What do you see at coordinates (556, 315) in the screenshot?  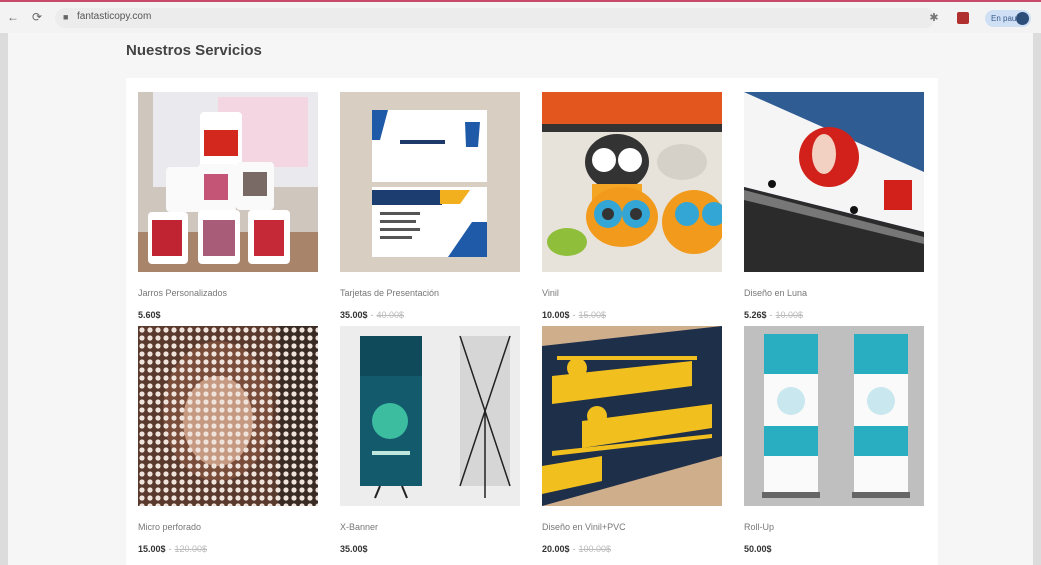 I see `product-price: 10.00$` at bounding box center [556, 315].